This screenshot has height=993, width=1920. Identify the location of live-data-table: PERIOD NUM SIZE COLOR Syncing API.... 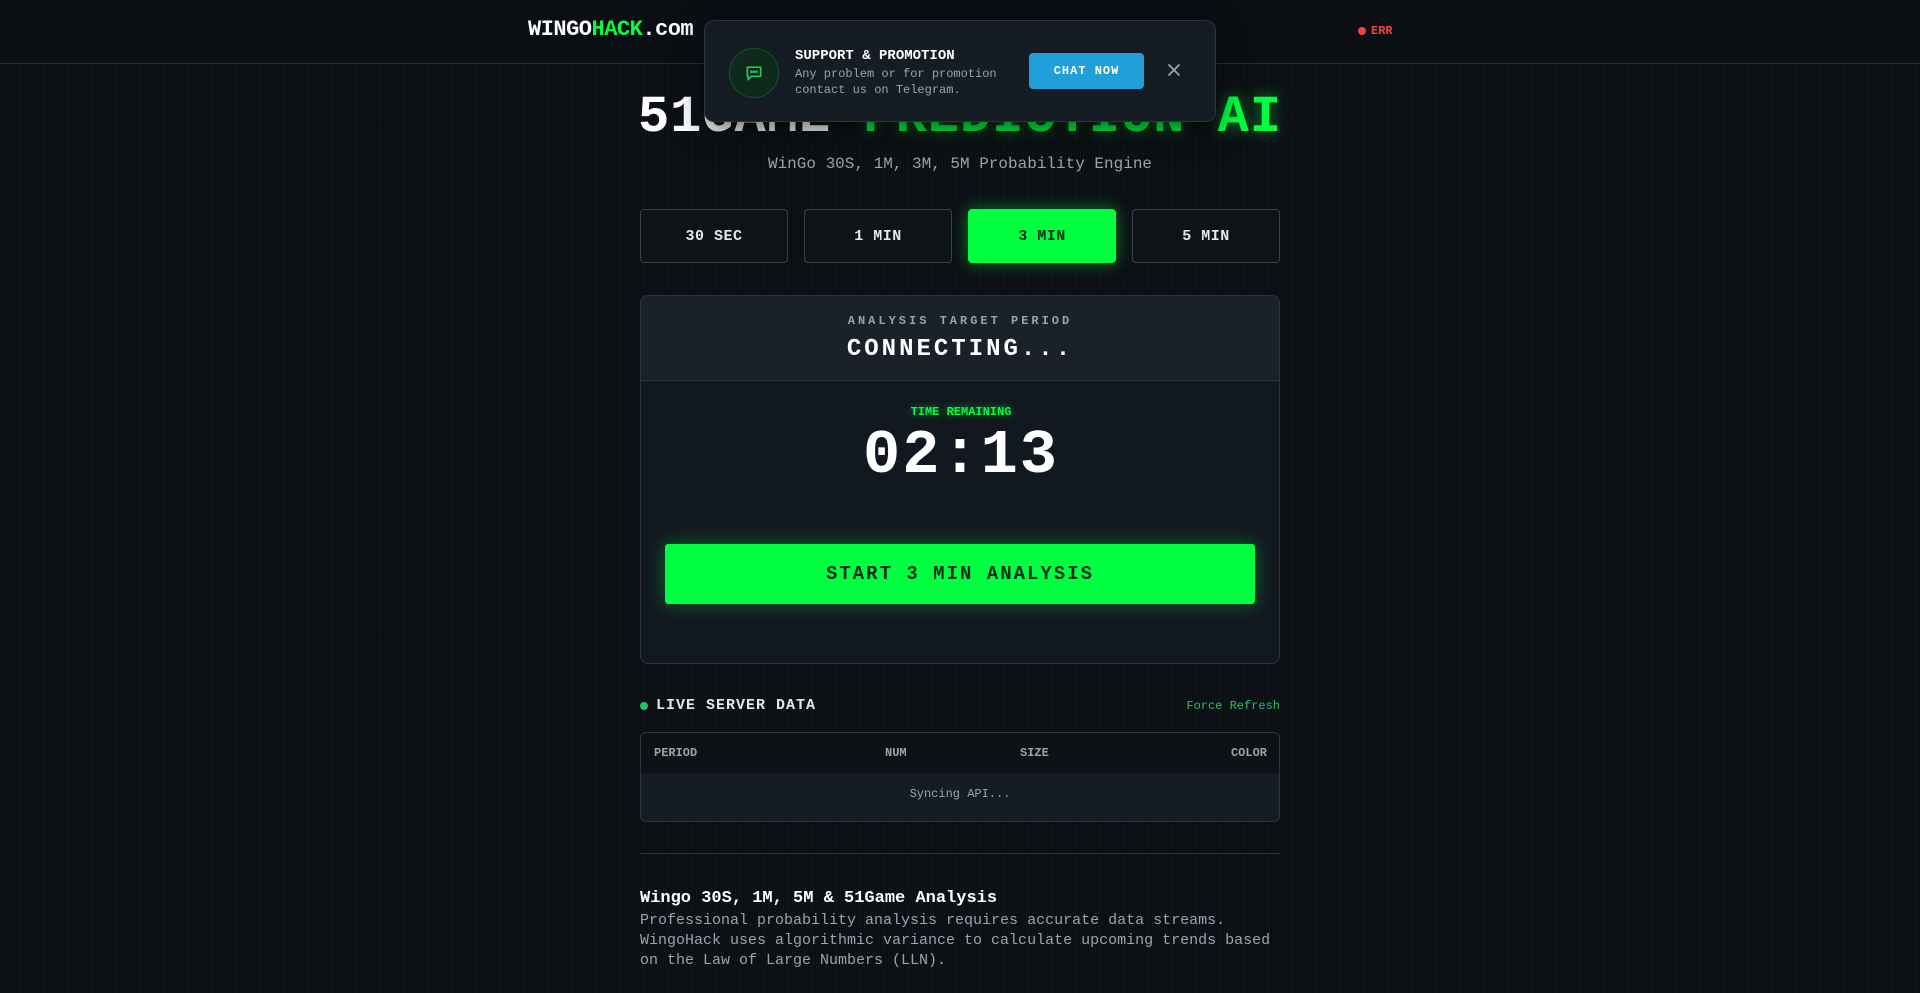
(960, 777).